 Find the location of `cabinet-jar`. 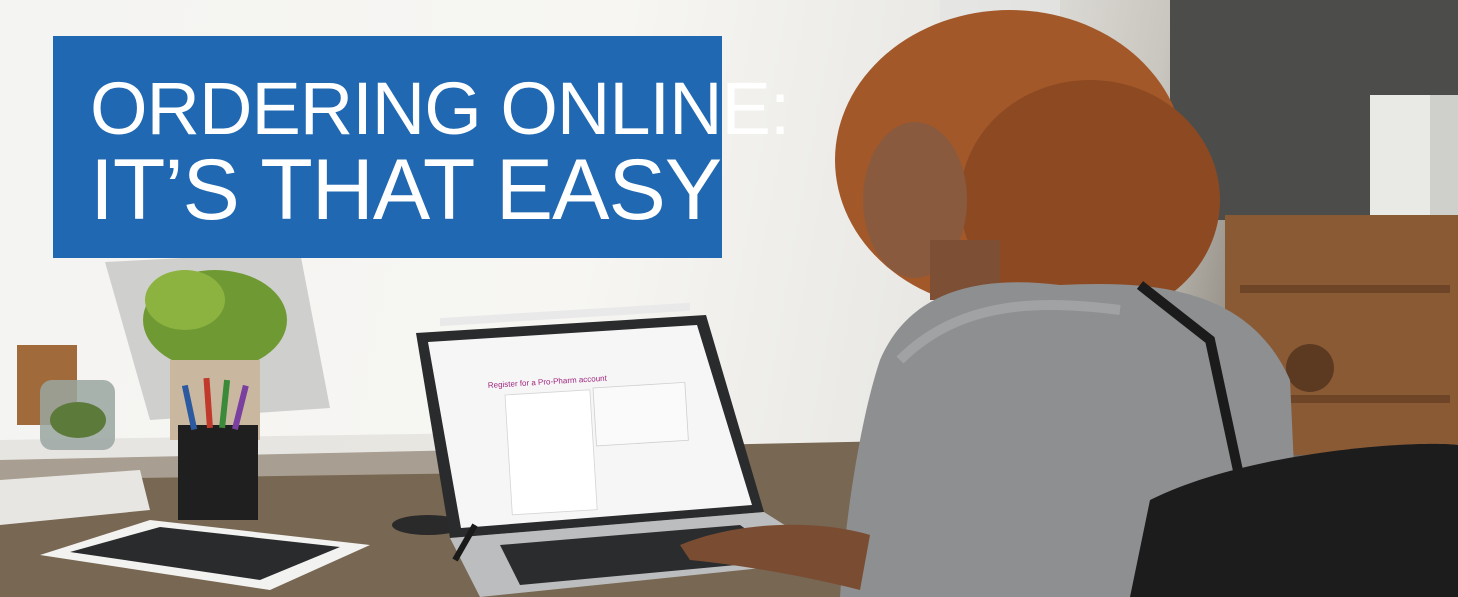

cabinet-jar is located at coordinates (1310, 368).